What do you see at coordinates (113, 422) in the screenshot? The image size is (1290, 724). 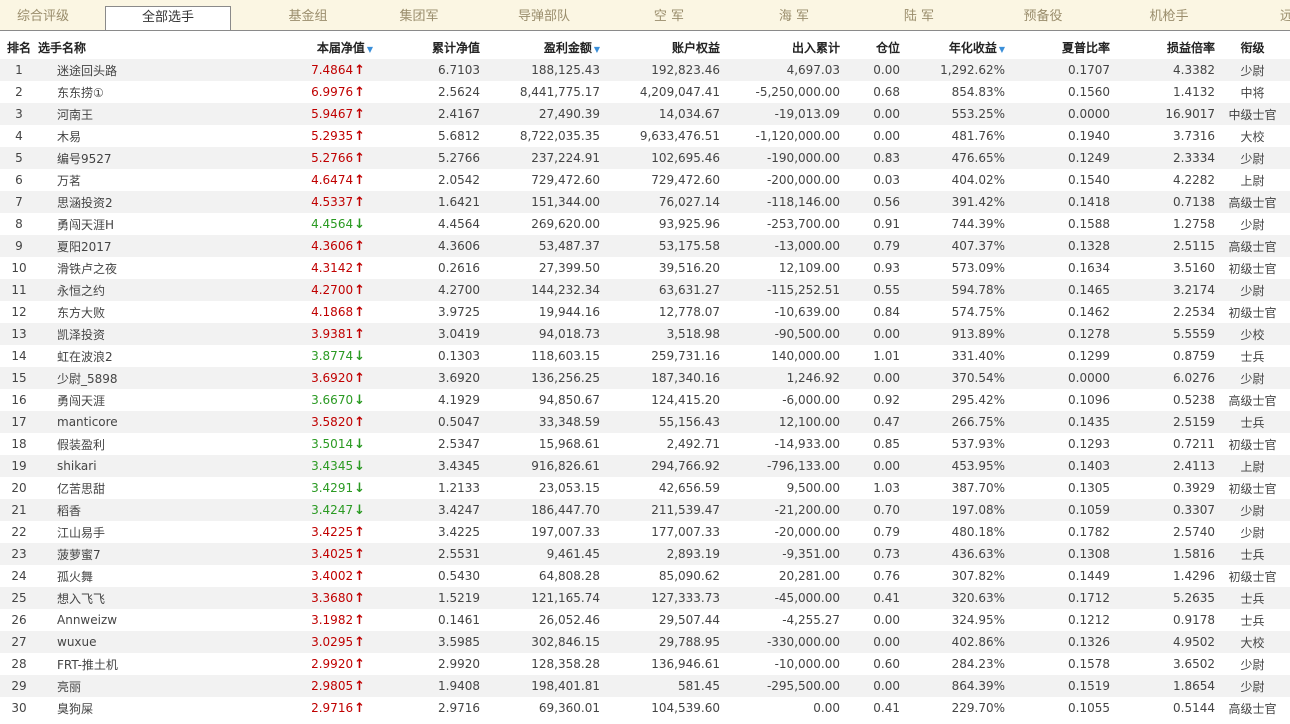 I see `cell-player-name: manticore` at bounding box center [113, 422].